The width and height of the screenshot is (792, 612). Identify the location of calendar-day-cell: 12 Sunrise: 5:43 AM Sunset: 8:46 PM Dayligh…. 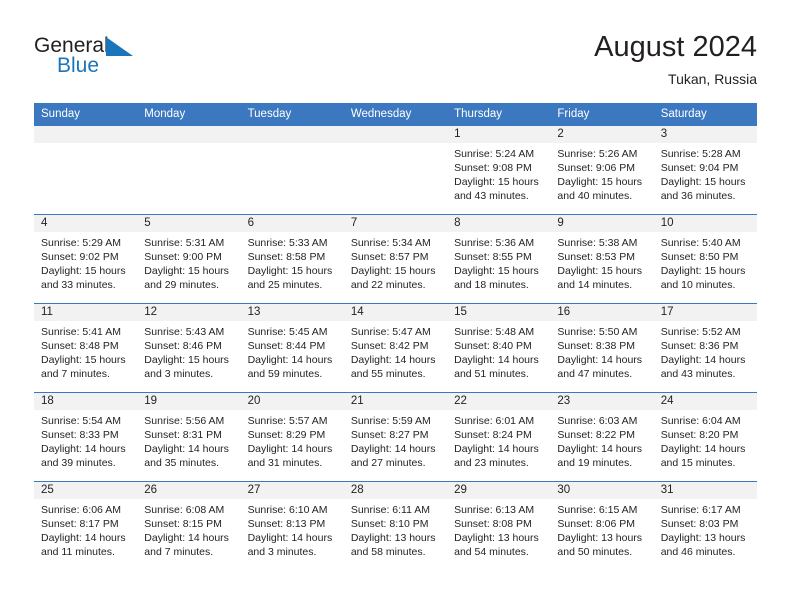
(189, 348).